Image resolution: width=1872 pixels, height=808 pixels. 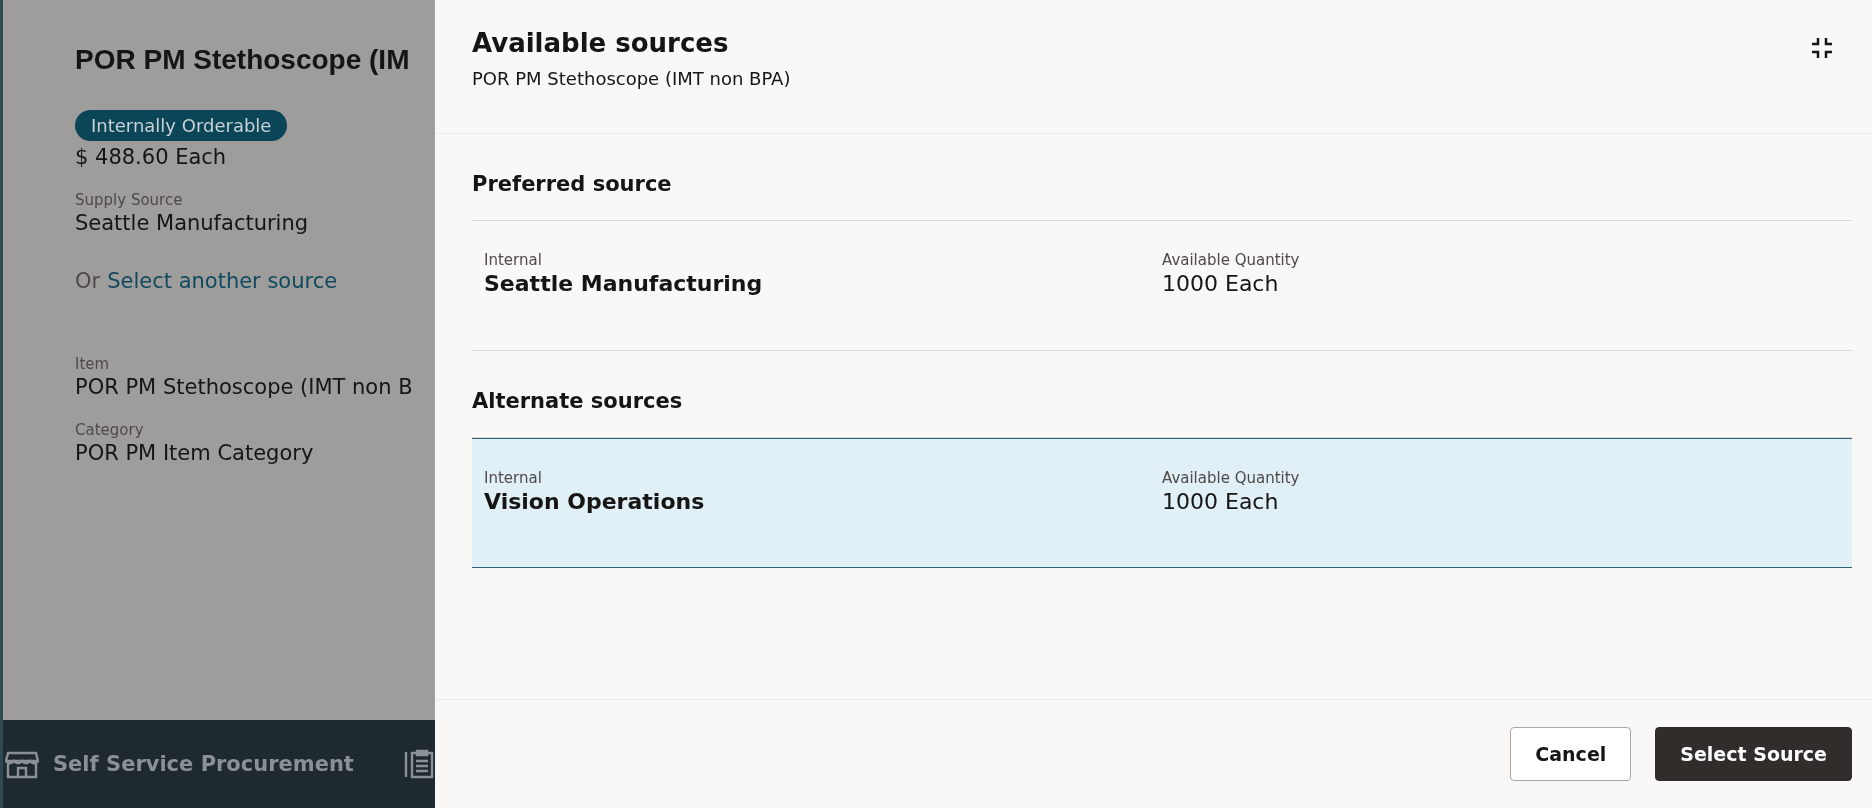 What do you see at coordinates (419, 764) in the screenshot?
I see `clipboard-icon` at bounding box center [419, 764].